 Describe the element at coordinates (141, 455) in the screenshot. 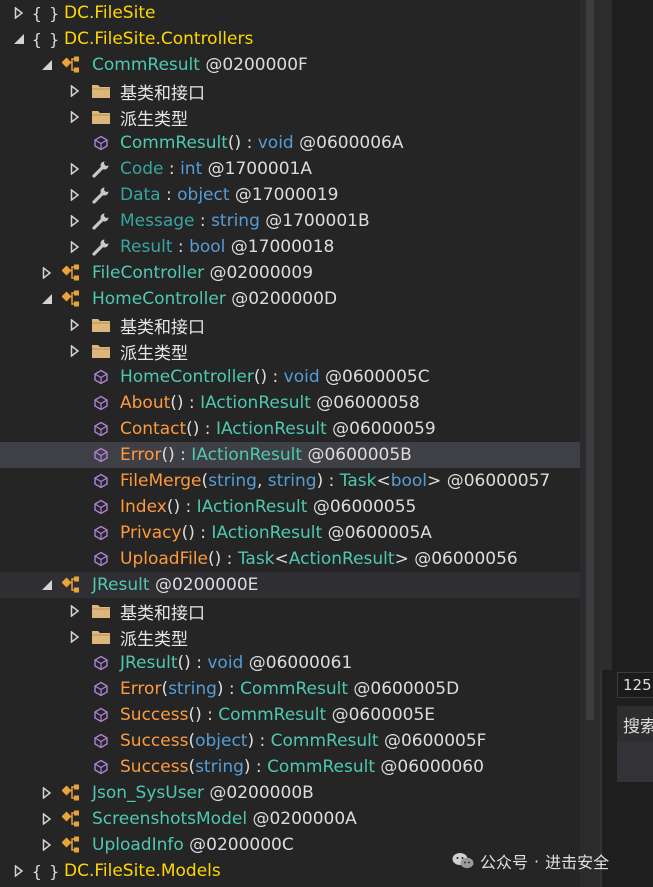

I see `label-segment-method-private: Error` at that location.